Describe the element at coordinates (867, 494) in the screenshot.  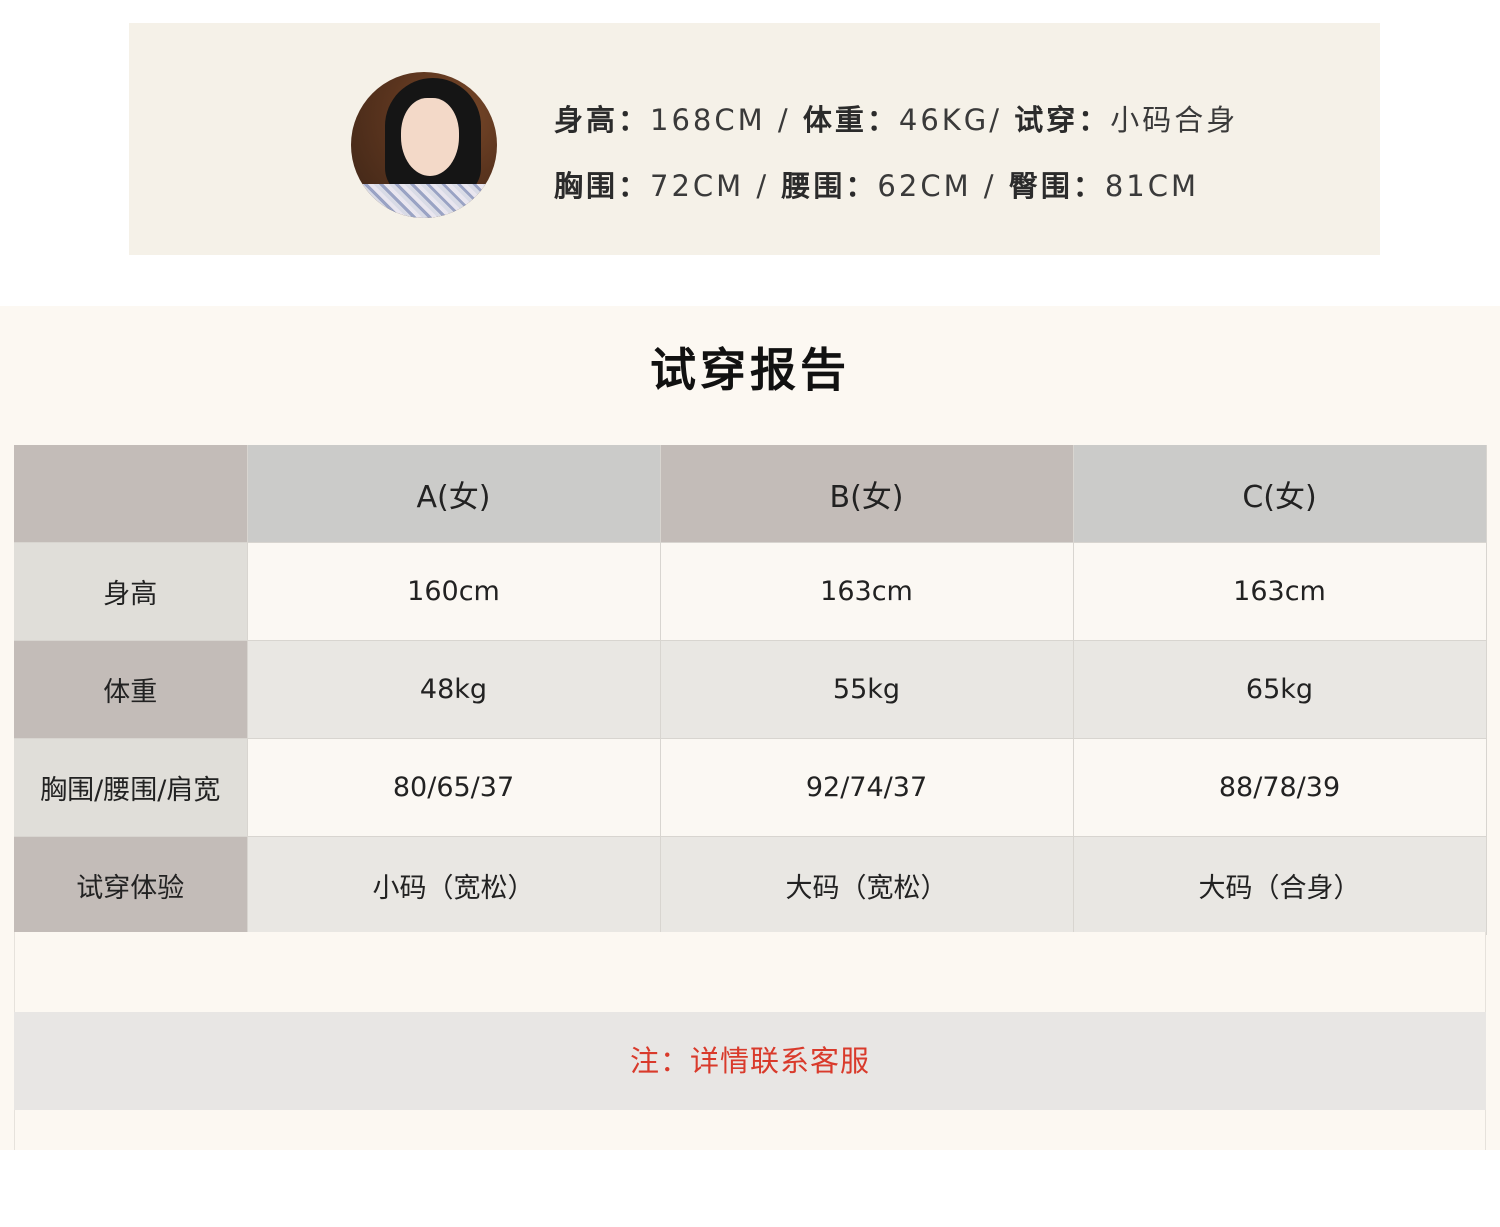
I see `header-cell-b: B(女)` at that location.